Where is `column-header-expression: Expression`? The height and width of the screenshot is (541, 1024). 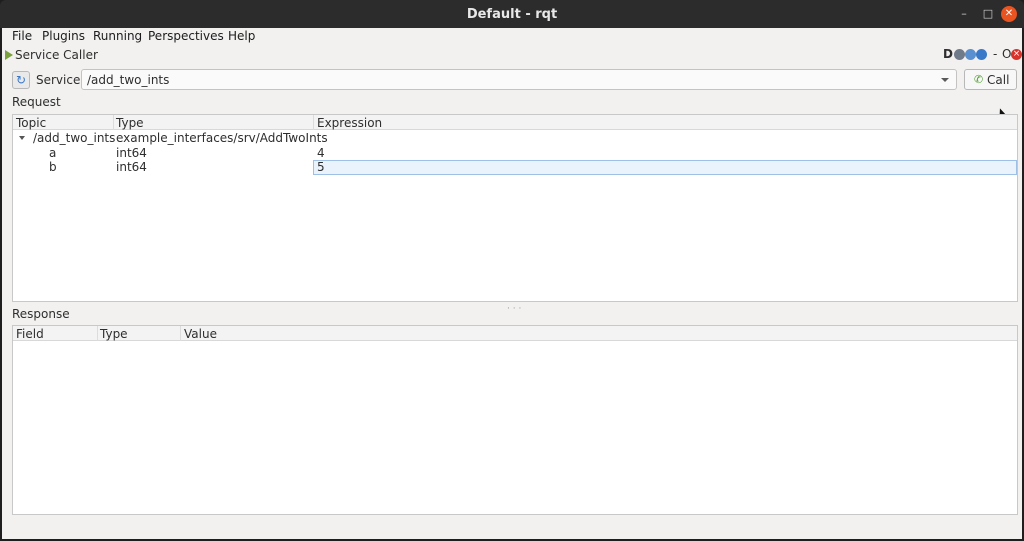
column-header-expression: Expression is located at coordinates (349, 123).